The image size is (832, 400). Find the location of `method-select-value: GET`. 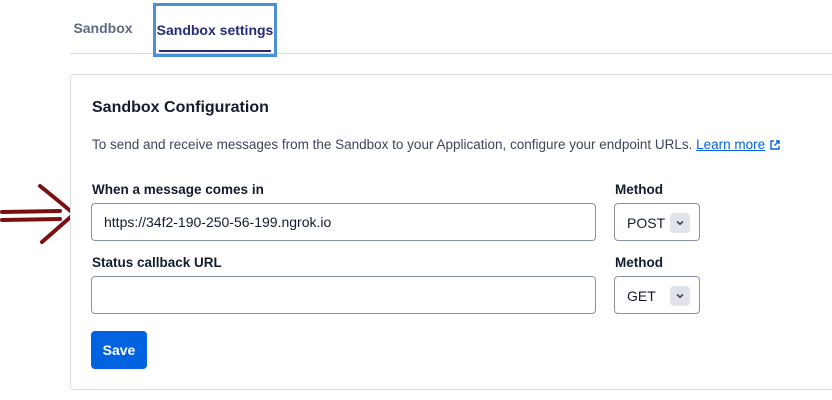

method-select-value: GET is located at coordinates (641, 296).